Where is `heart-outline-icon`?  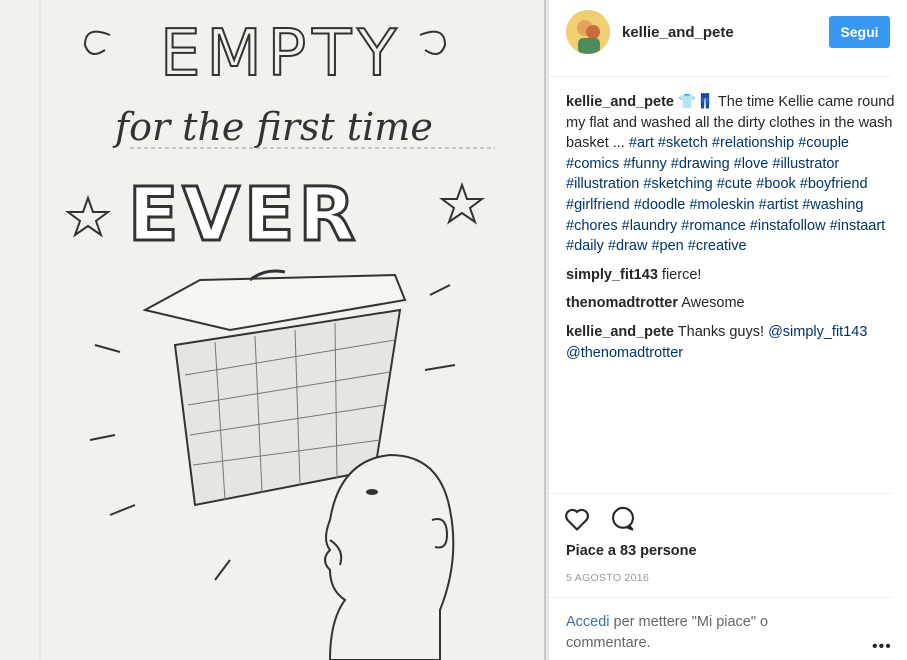 heart-outline-icon is located at coordinates (578, 520).